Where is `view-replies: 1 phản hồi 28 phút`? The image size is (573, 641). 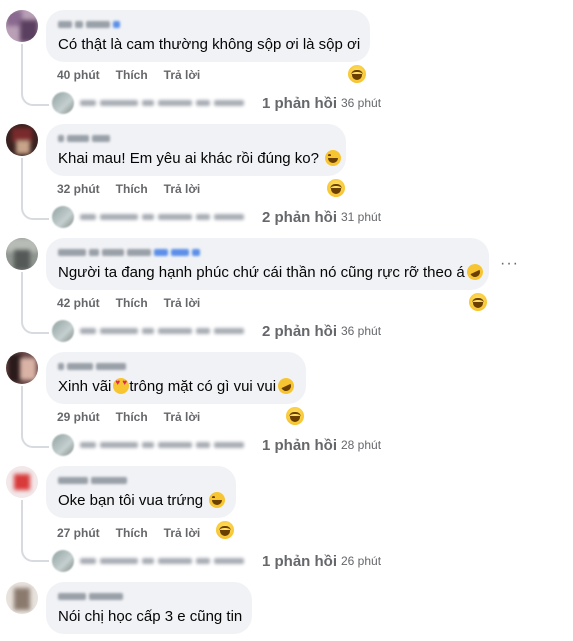 view-replies: 1 phản hồi 28 phút is located at coordinates (216, 445).